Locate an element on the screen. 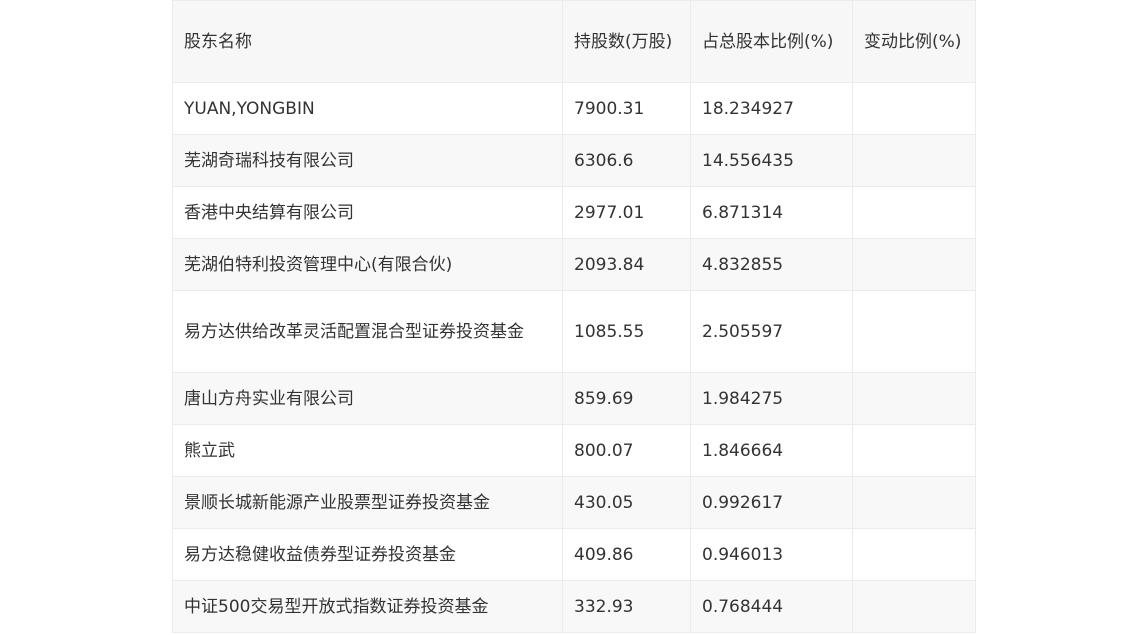  cell-ratio: 2.505597 is located at coordinates (771, 331).